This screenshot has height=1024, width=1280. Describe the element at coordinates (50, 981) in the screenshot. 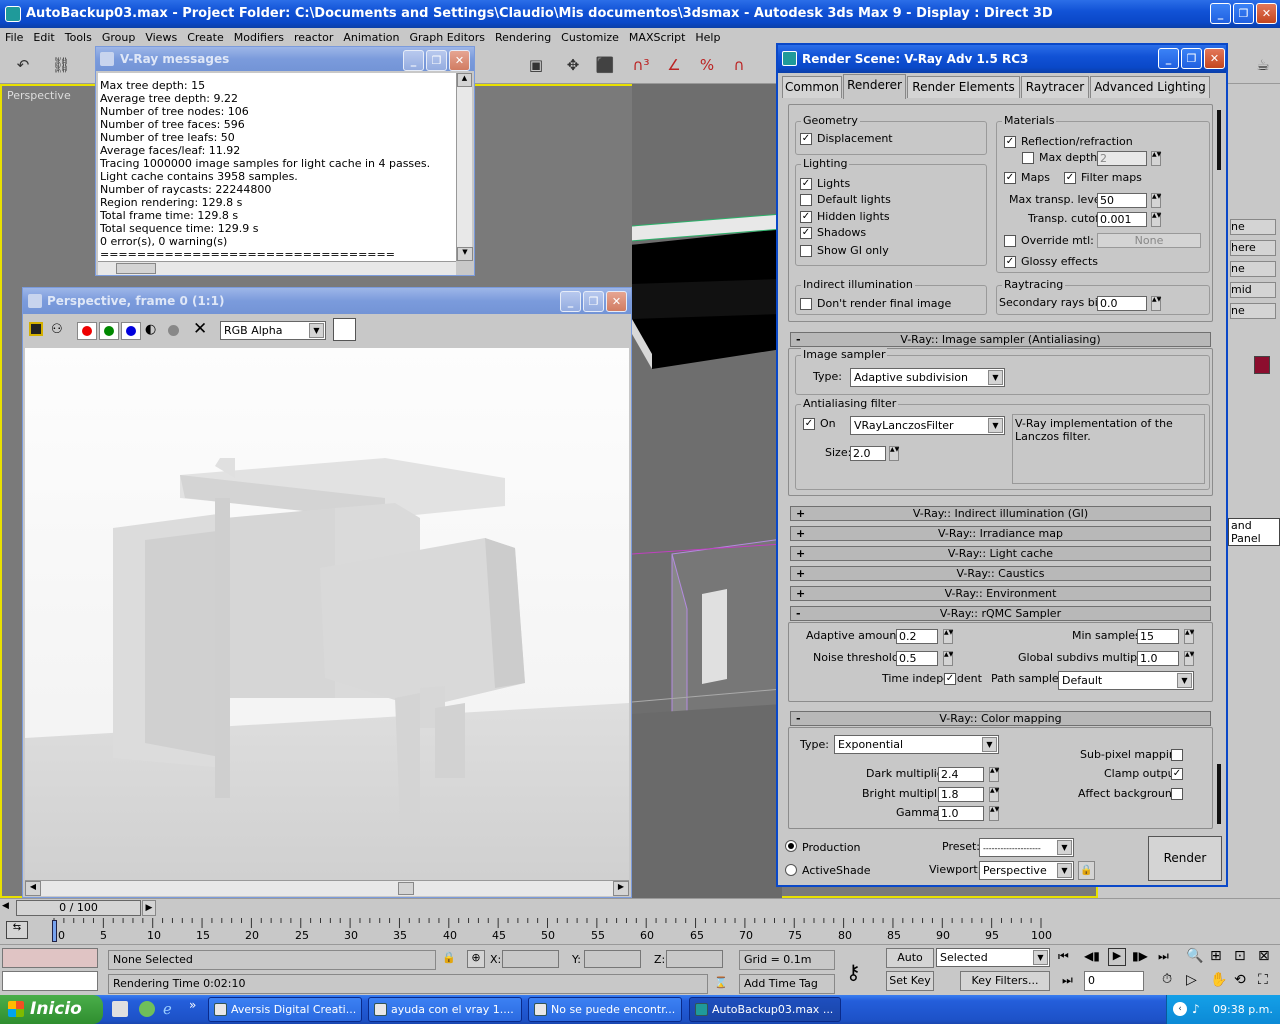

I see `maxscript-input` at that location.